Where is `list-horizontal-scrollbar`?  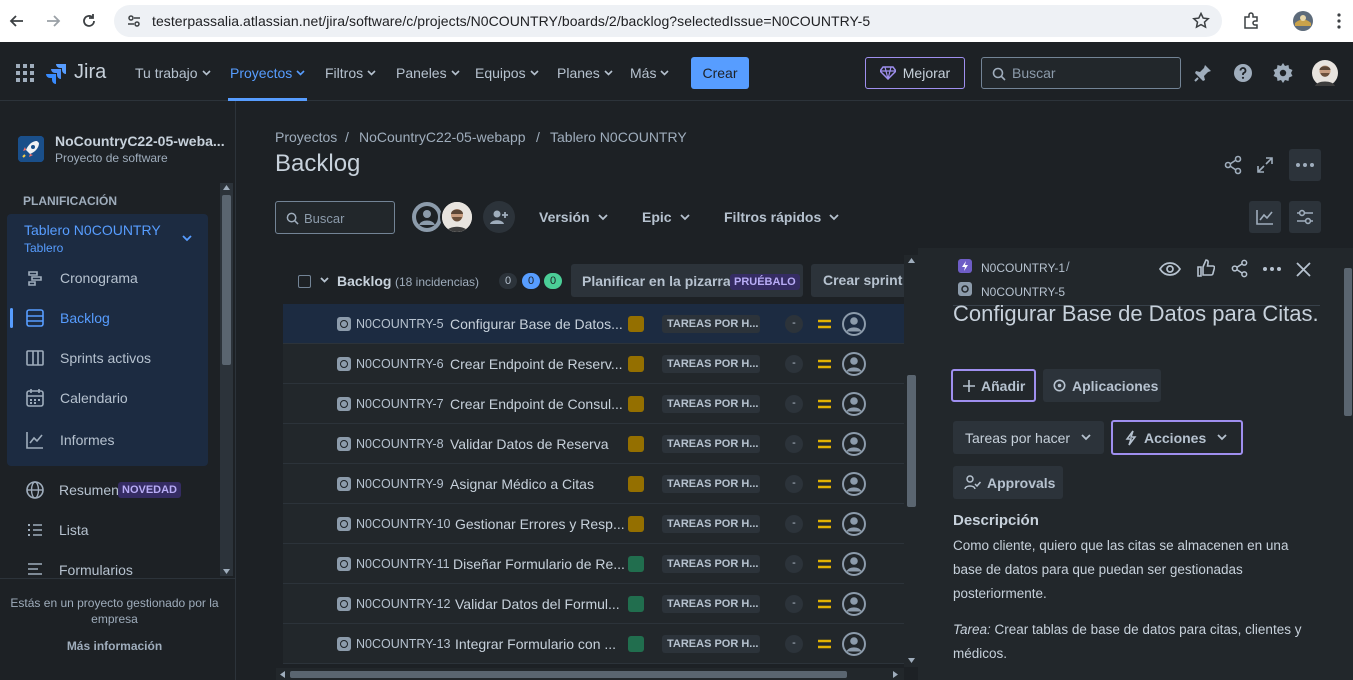 list-horizontal-scrollbar is located at coordinates (590, 674).